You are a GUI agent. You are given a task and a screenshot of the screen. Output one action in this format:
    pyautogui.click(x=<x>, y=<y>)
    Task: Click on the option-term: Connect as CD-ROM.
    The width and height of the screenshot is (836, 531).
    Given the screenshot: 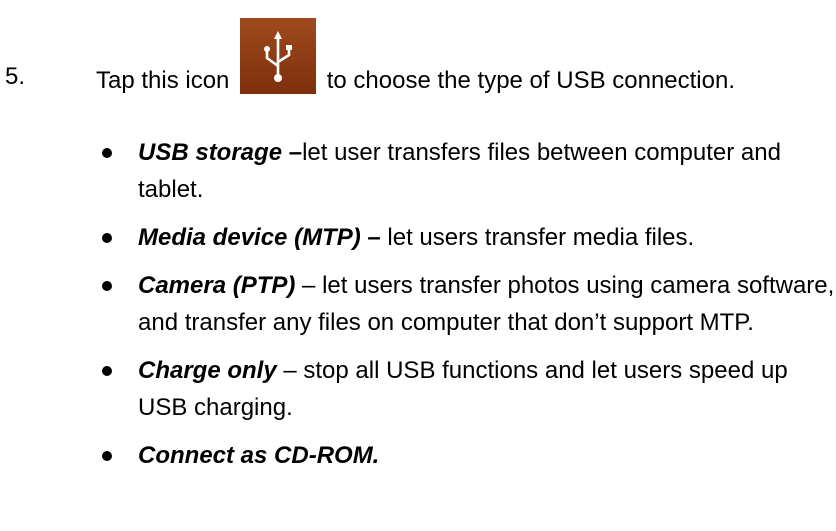 What is the action you would take?
    pyautogui.click(x=259, y=455)
    